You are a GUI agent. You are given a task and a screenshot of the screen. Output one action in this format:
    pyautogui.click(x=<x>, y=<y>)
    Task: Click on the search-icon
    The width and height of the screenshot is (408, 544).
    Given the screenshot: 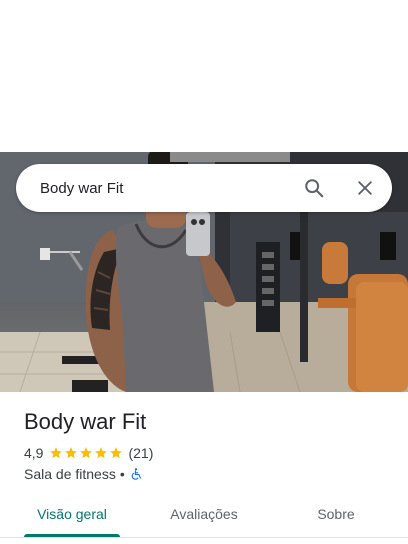 What is the action you would take?
    pyautogui.click(x=314, y=188)
    